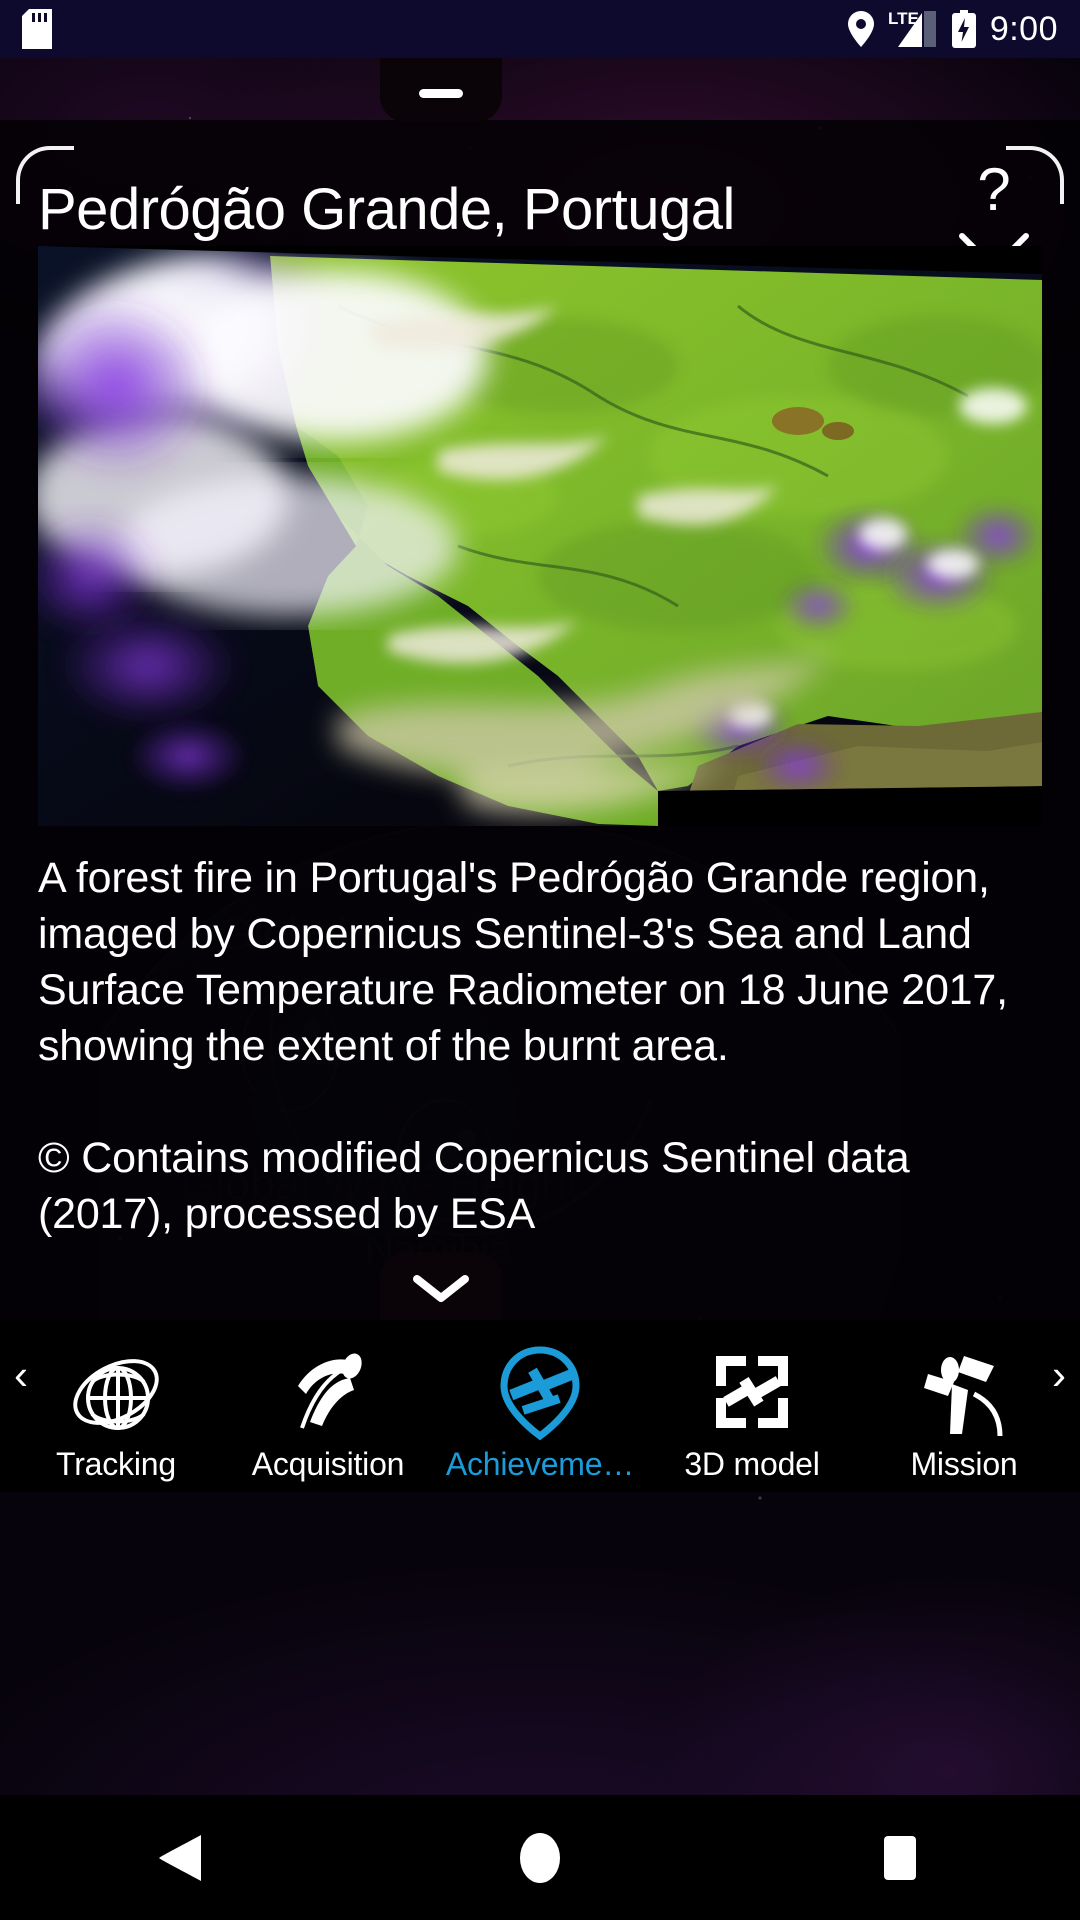  What do you see at coordinates (1023, 29) in the screenshot?
I see `status-bar-clock: 9:00` at bounding box center [1023, 29].